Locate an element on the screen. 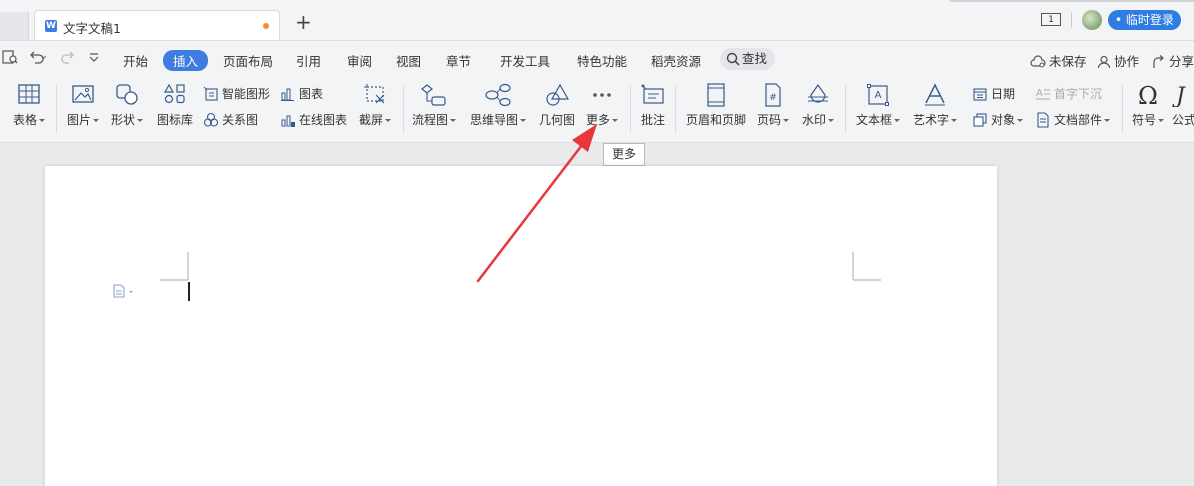 The height and width of the screenshot is (486, 1194). previous-tab-stub is located at coordinates (14, 26).